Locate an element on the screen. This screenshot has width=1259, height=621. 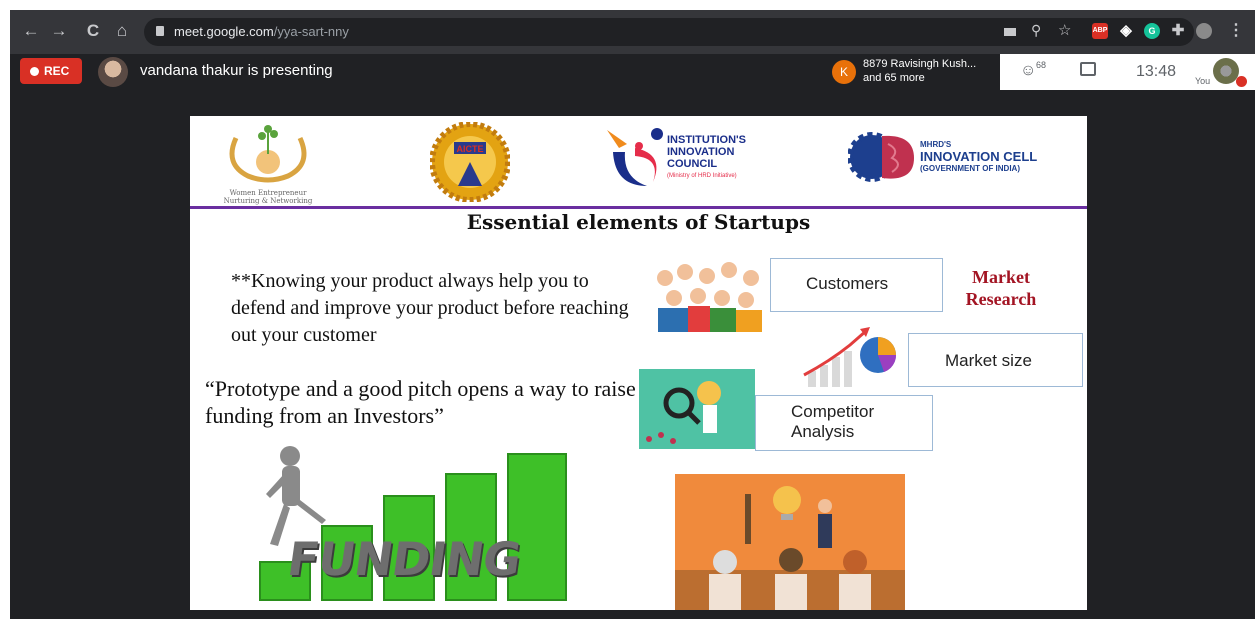
people-count: 68 is located at coordinates (1041, 65).